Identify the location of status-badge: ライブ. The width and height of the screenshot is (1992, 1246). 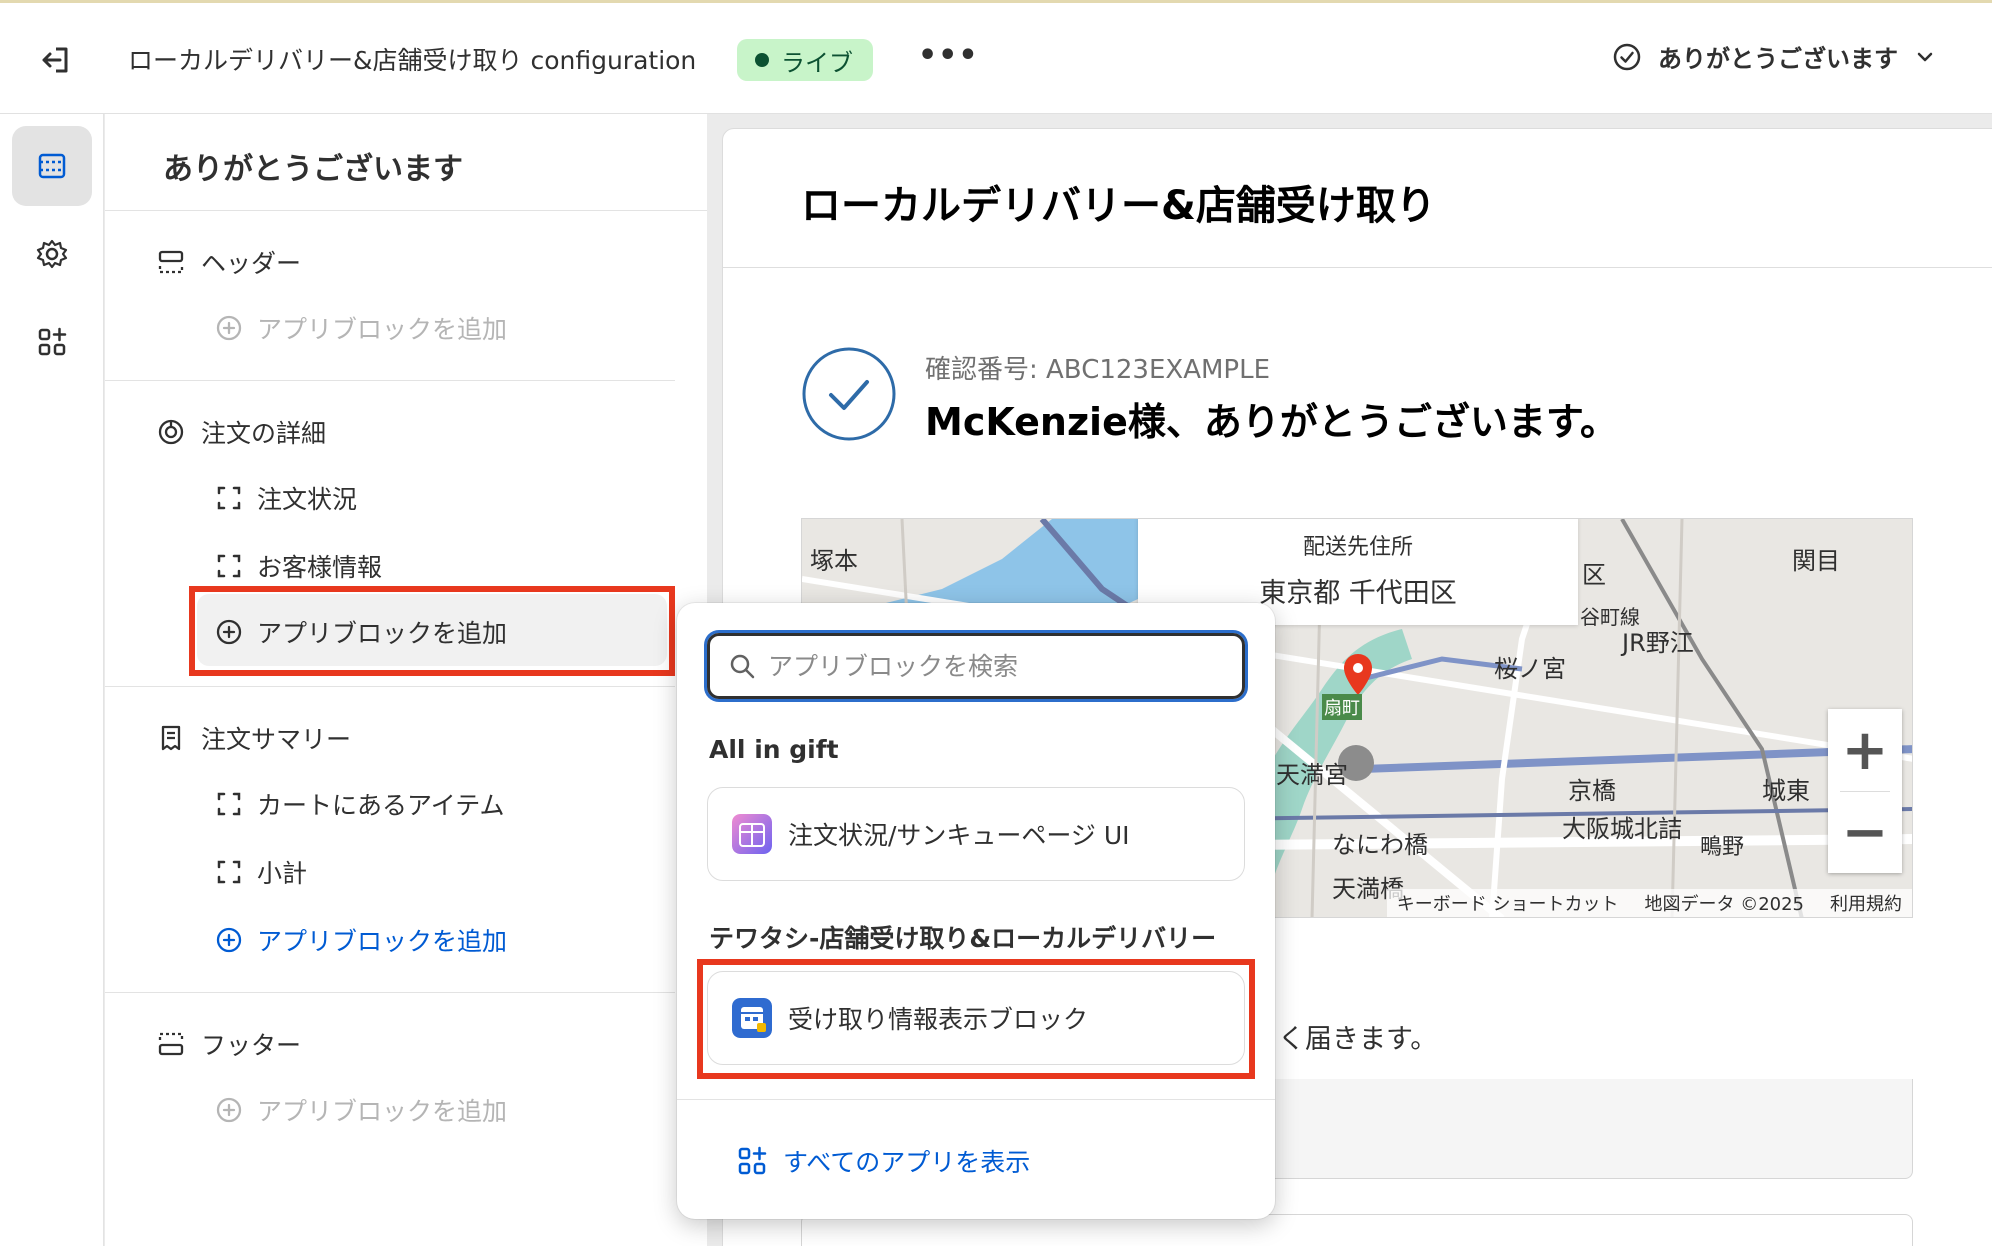
(805, 60).